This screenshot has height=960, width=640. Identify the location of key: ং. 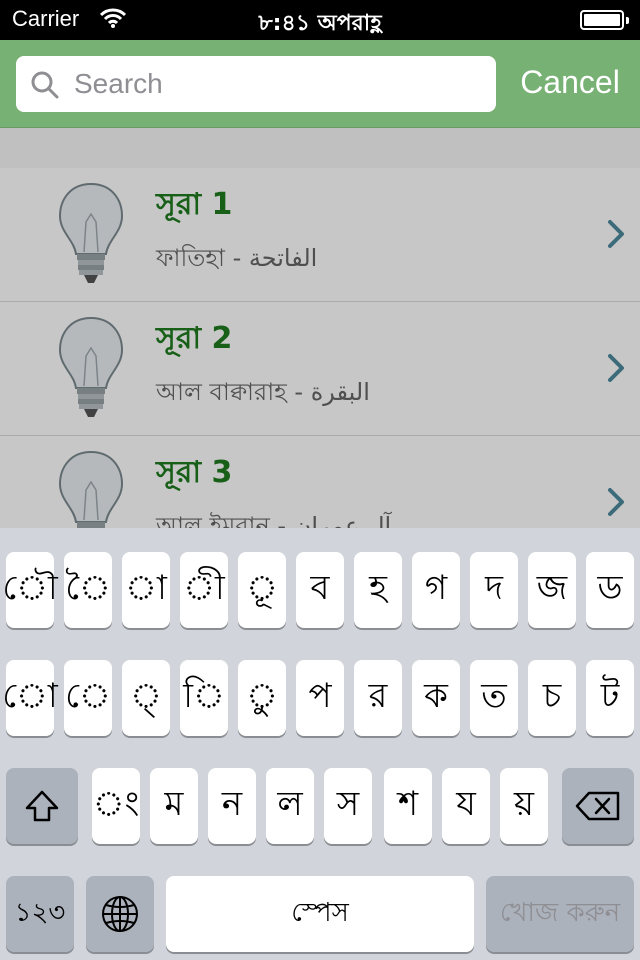
(116, 806).